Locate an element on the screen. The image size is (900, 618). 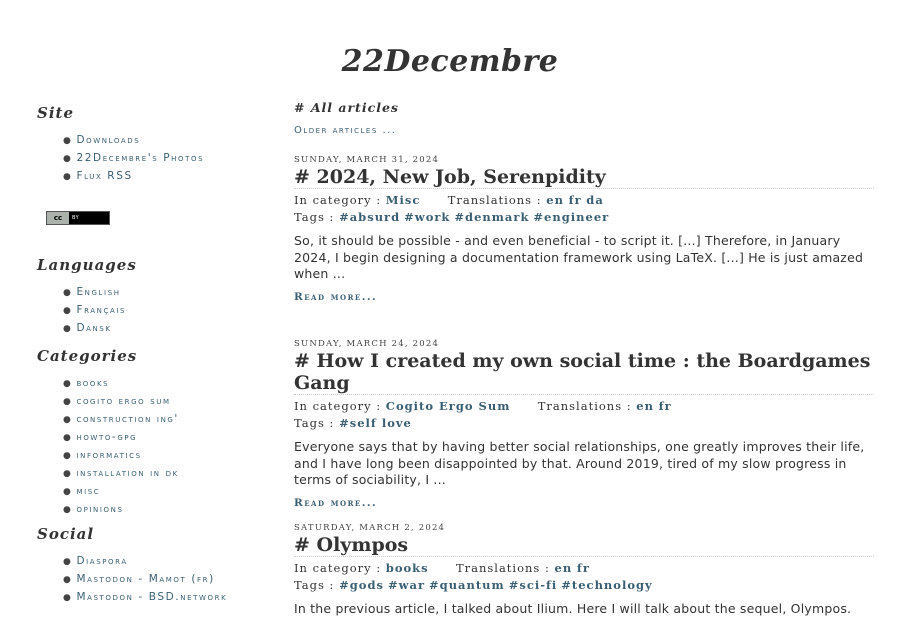
sidebar-heading-categories: Categories is located at coordinates (87, 356).